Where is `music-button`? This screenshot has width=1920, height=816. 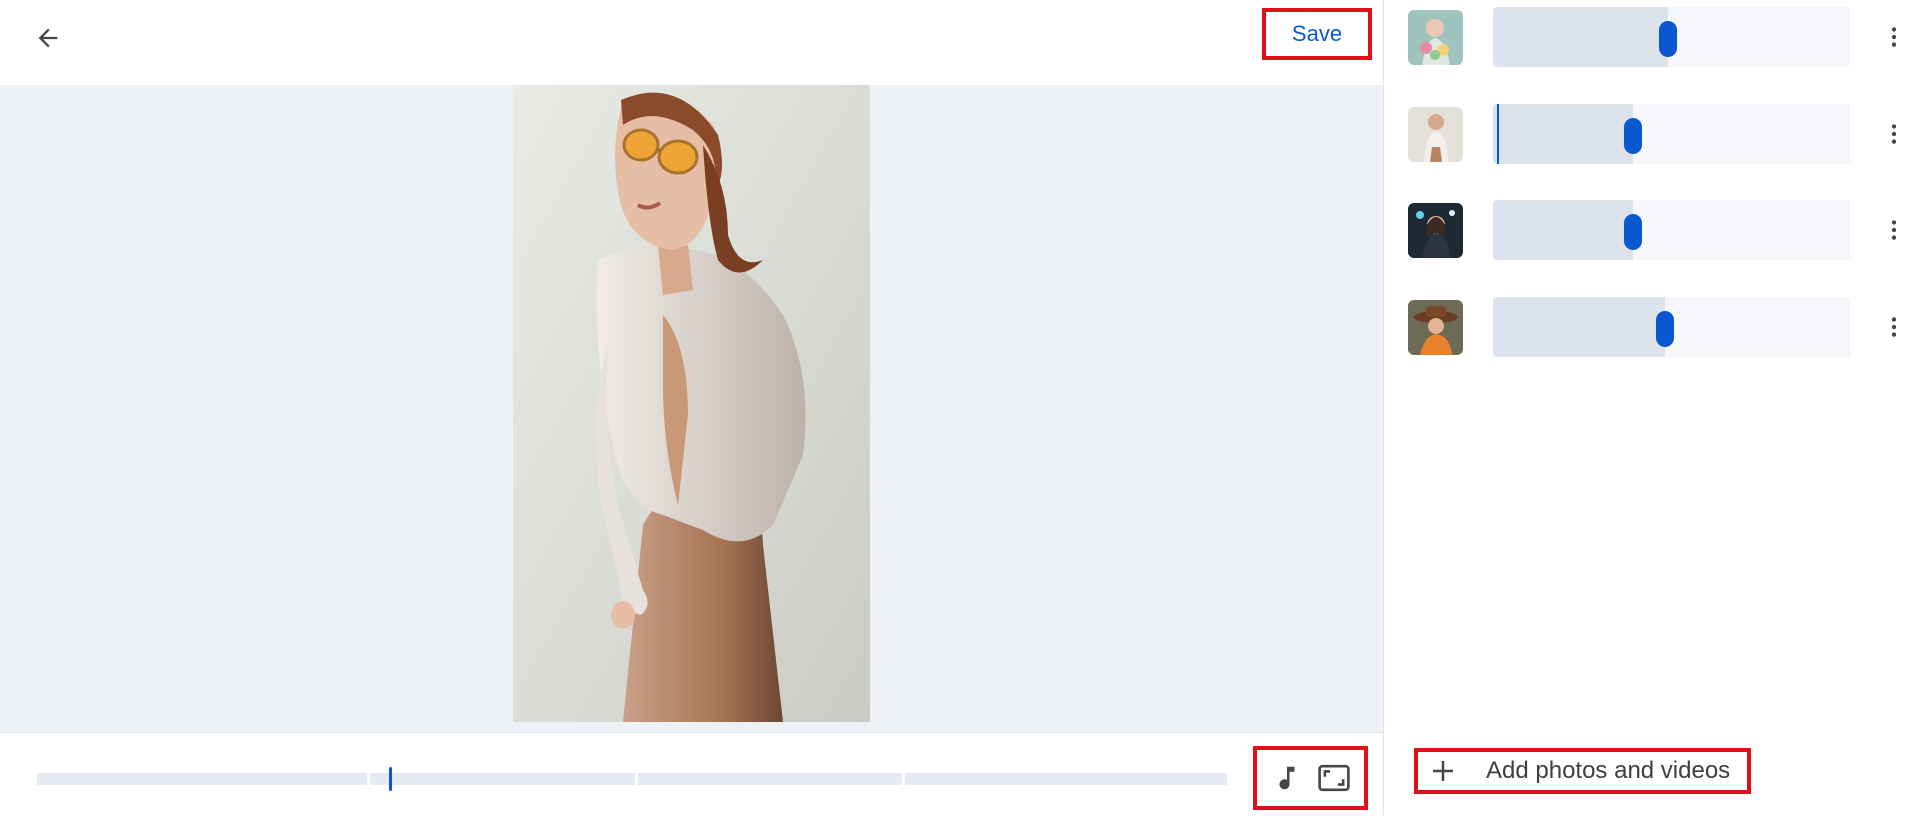 music-button is located at coordinates (1287, 778).